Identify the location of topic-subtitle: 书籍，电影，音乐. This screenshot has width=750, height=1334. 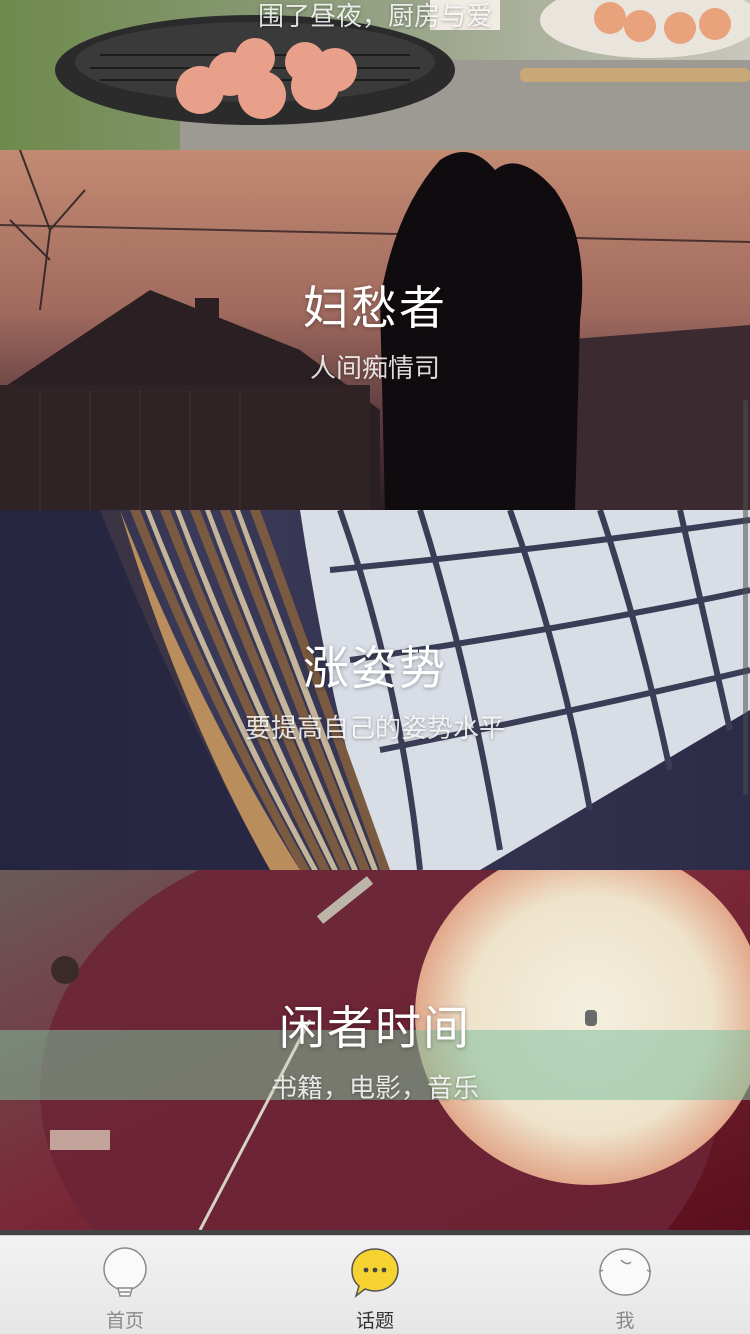
(374, 1089).